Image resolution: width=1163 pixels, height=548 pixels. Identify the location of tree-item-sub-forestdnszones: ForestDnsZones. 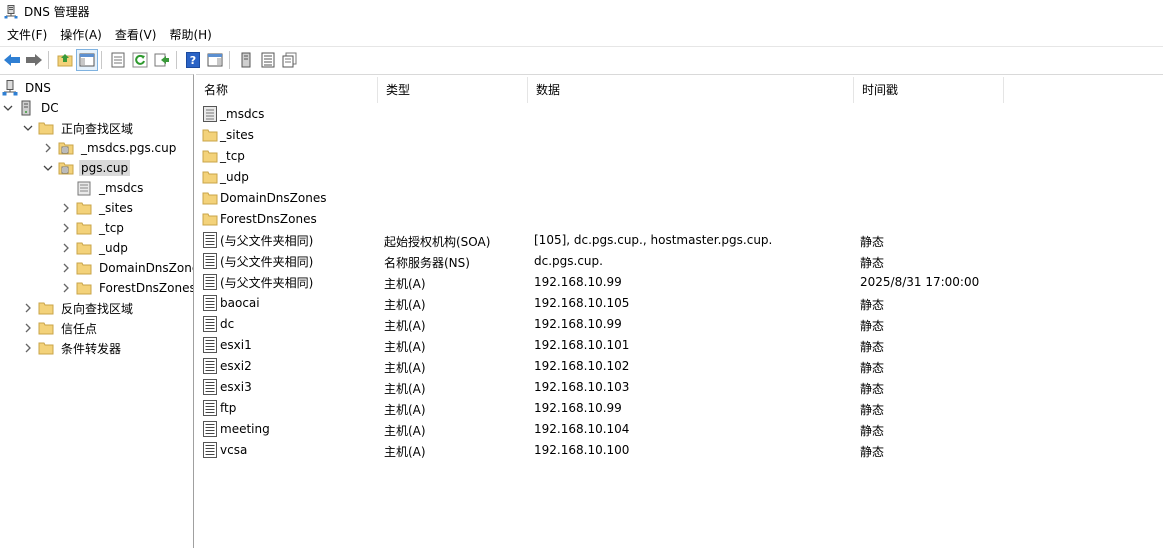
(126, 288).